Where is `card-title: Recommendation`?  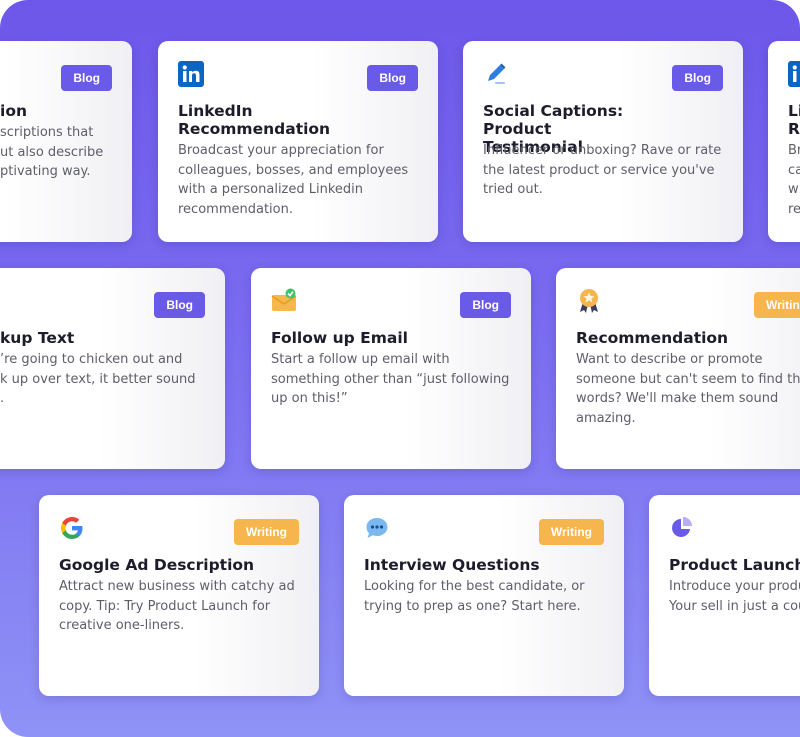 card-title: Recommendation is located at coordinates (652, 338).